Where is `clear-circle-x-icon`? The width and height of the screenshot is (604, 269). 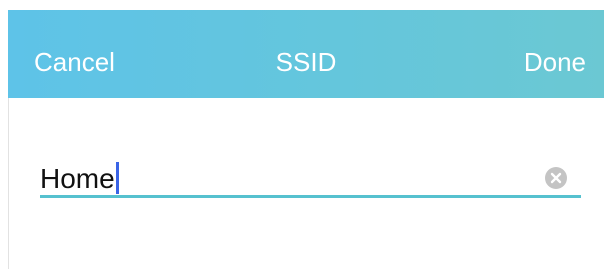
clear-circle-x-icon is located at coordinates (556, 178).